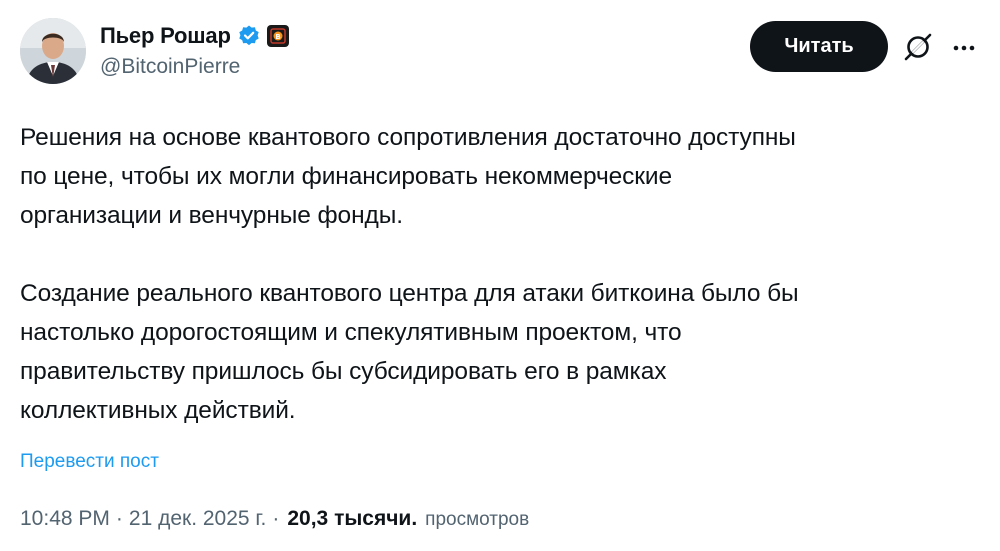  What do you see at coordinates (249, 36) in the screenshot?
I see `verified-badge-icon` at bounding box center [249, 36].